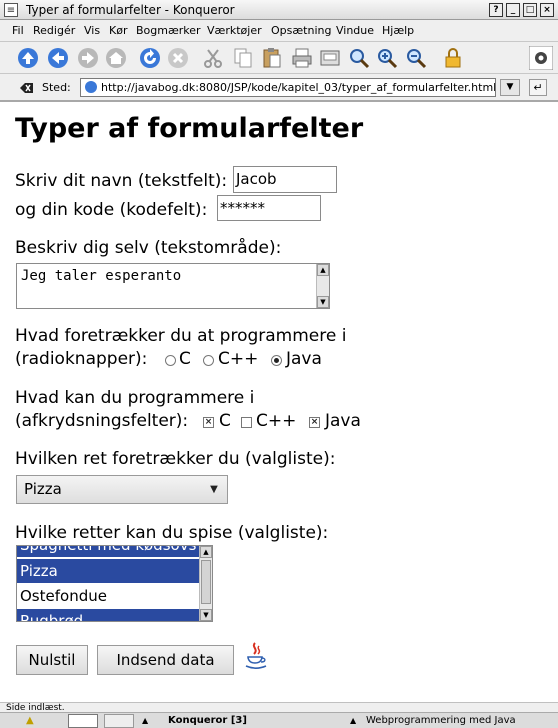  I want to click on page-heading: Typer af formularfelter, so click(189, 128).